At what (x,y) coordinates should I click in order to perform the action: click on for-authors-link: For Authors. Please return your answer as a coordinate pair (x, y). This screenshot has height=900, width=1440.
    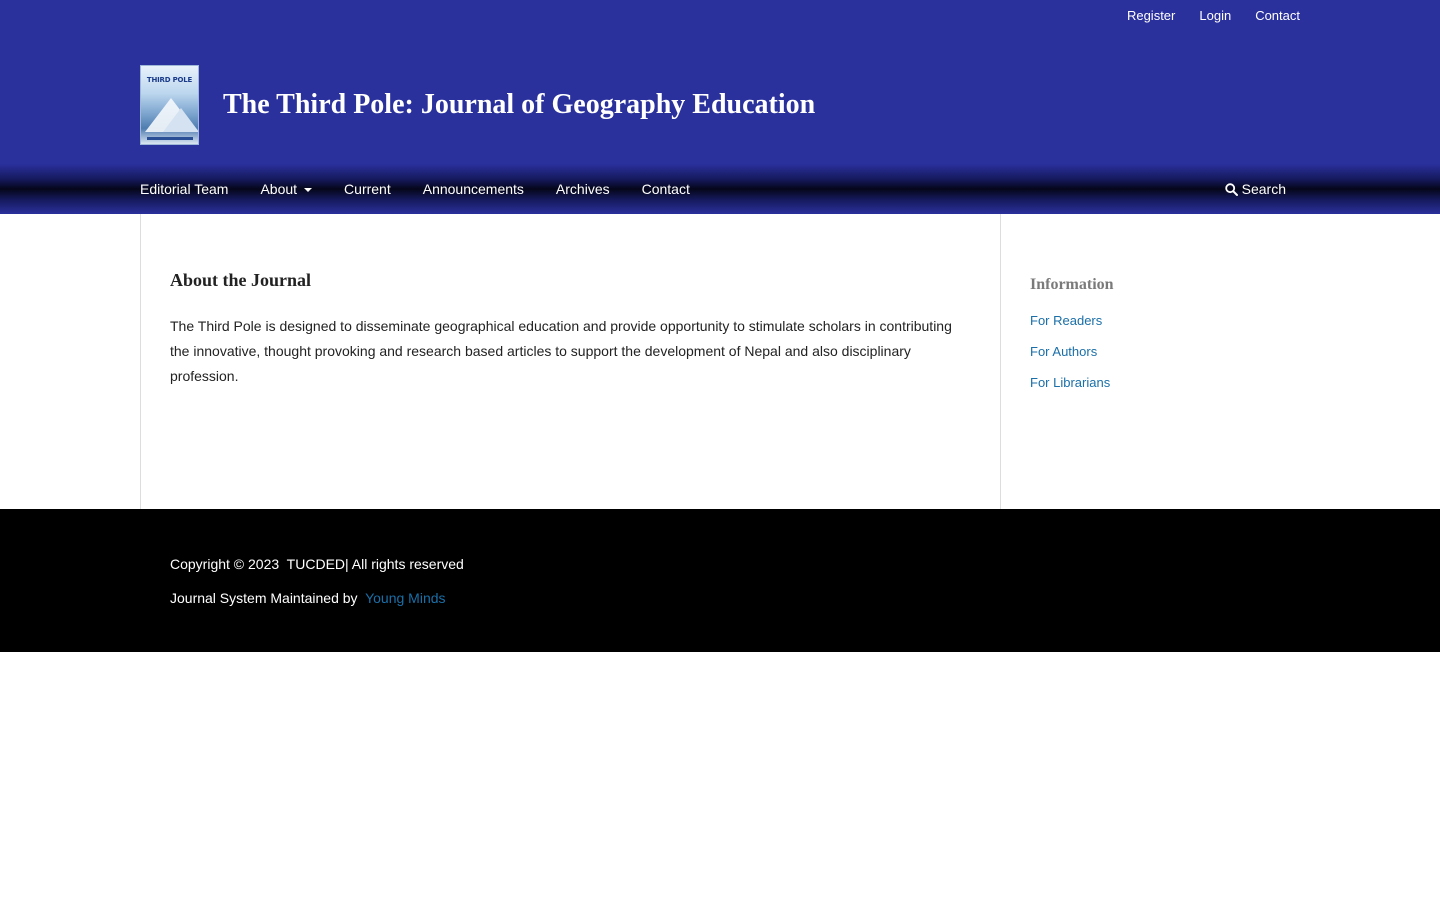
    Looking at the image, I should click on (1063, 351).